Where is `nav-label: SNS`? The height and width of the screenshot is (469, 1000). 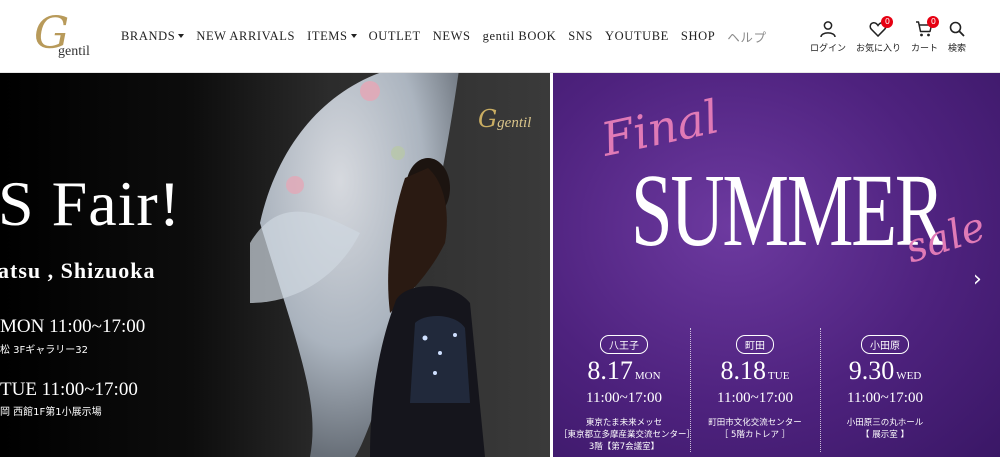
nav-label: SNS is located at coordinates (580, 35).